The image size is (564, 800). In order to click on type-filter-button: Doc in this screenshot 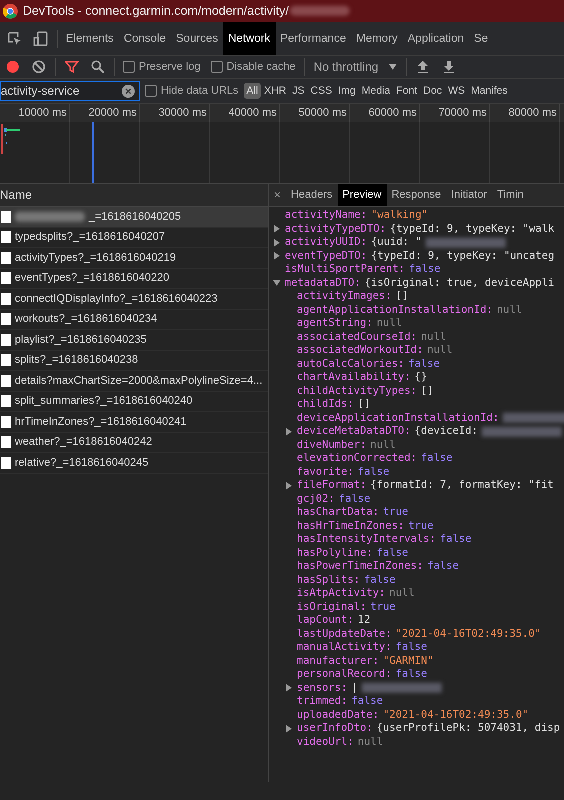, I will do `click(433, 91)`.